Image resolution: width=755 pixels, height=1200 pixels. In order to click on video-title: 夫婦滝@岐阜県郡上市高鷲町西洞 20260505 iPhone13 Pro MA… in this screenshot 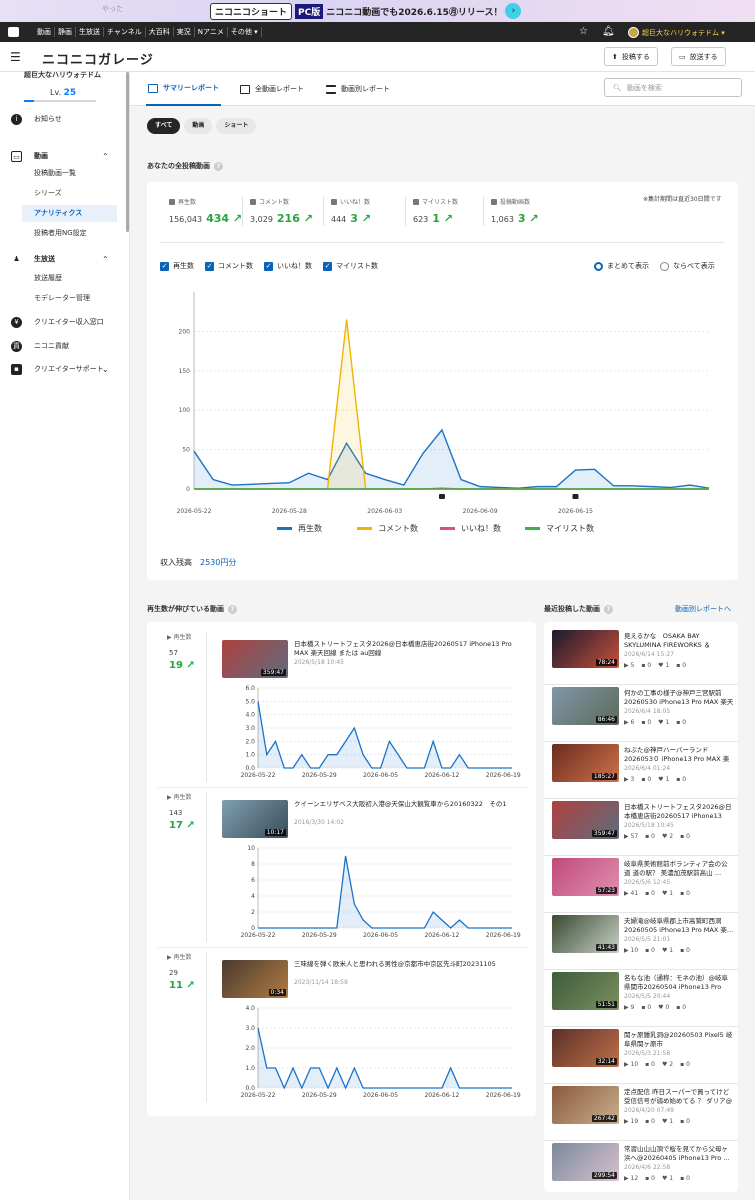, I will do `click(679, 926)`.